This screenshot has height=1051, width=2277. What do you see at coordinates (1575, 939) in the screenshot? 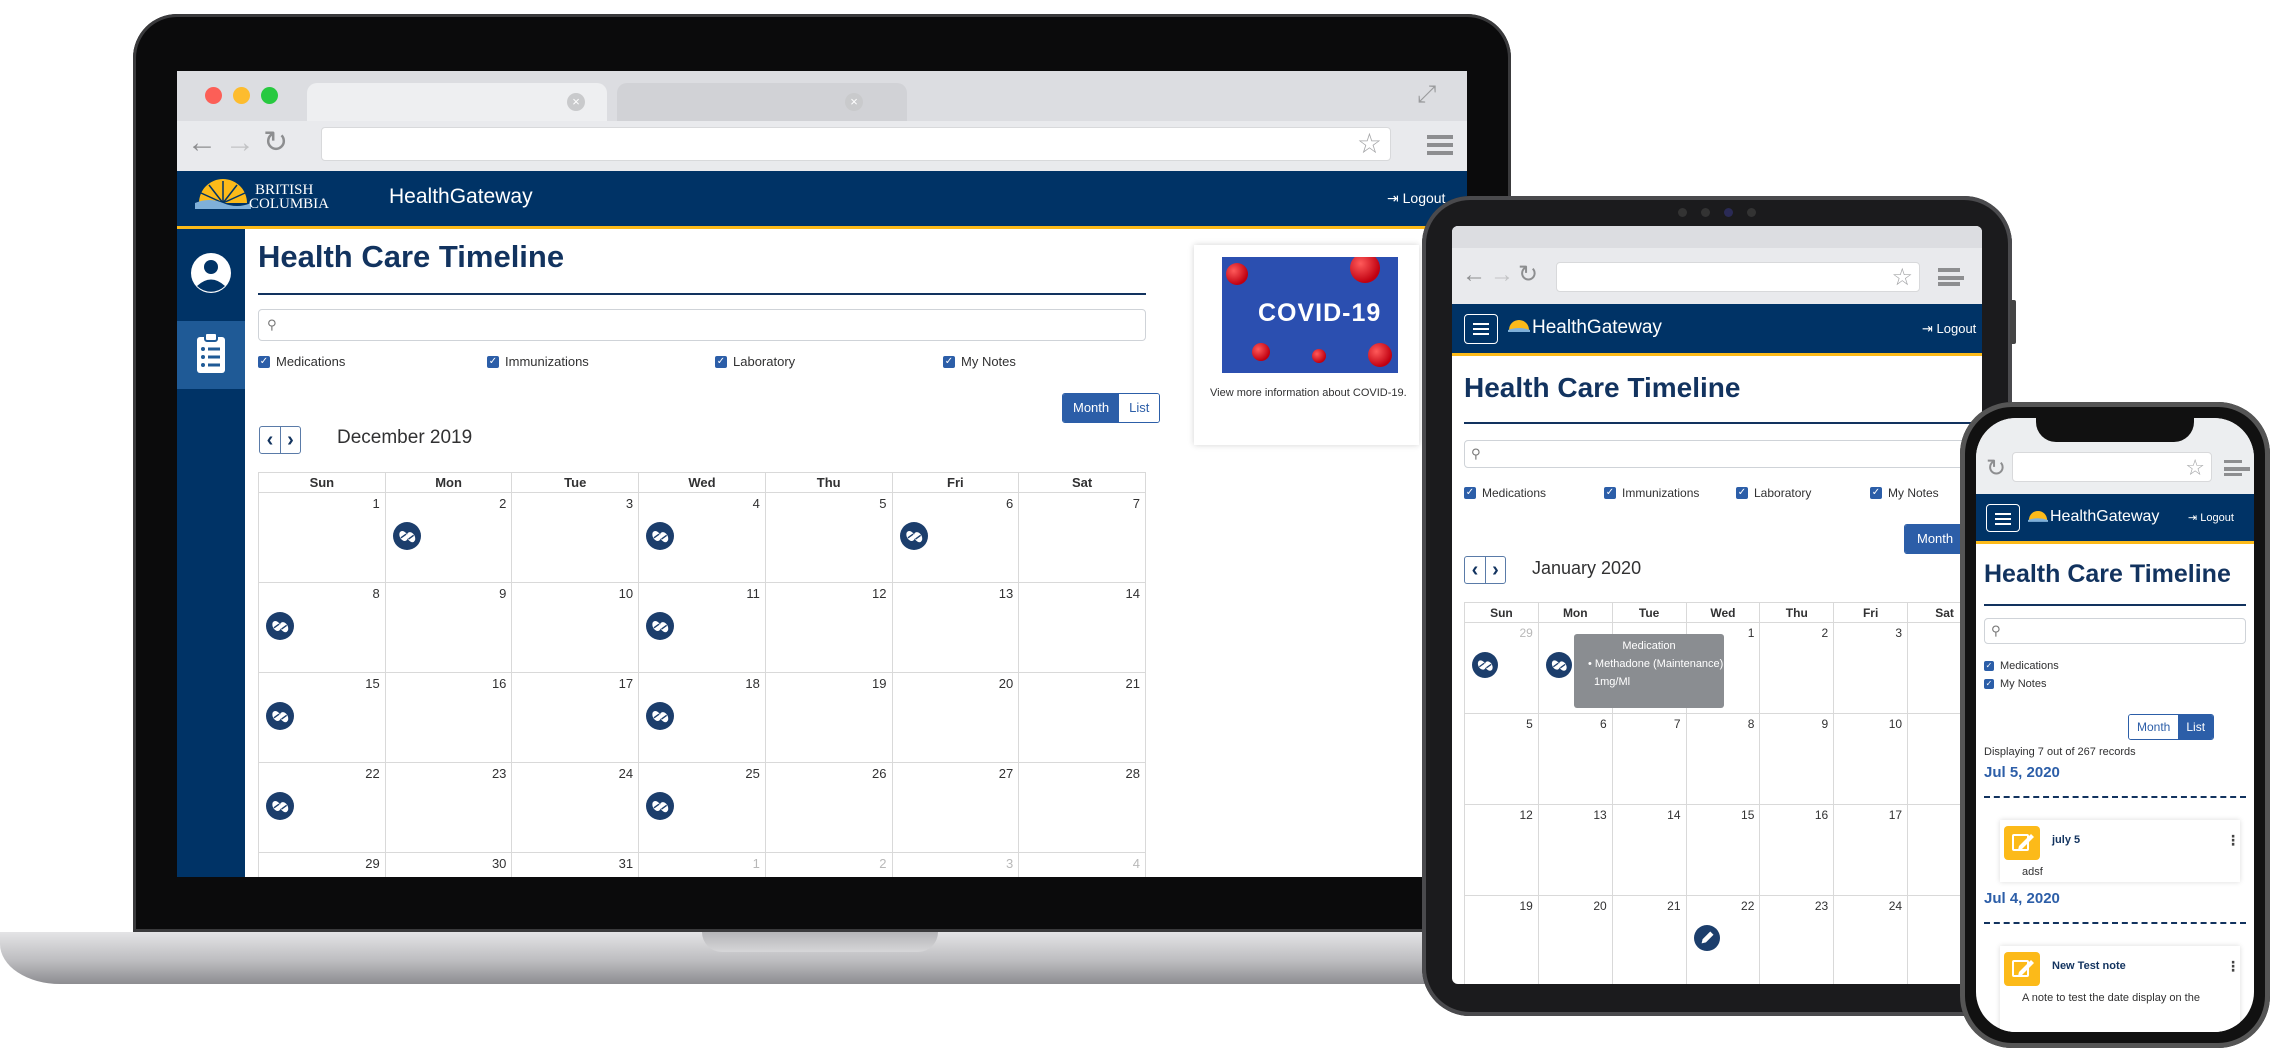
I see `calendar-day-cell: 20` at bounding box center [1575, 939].